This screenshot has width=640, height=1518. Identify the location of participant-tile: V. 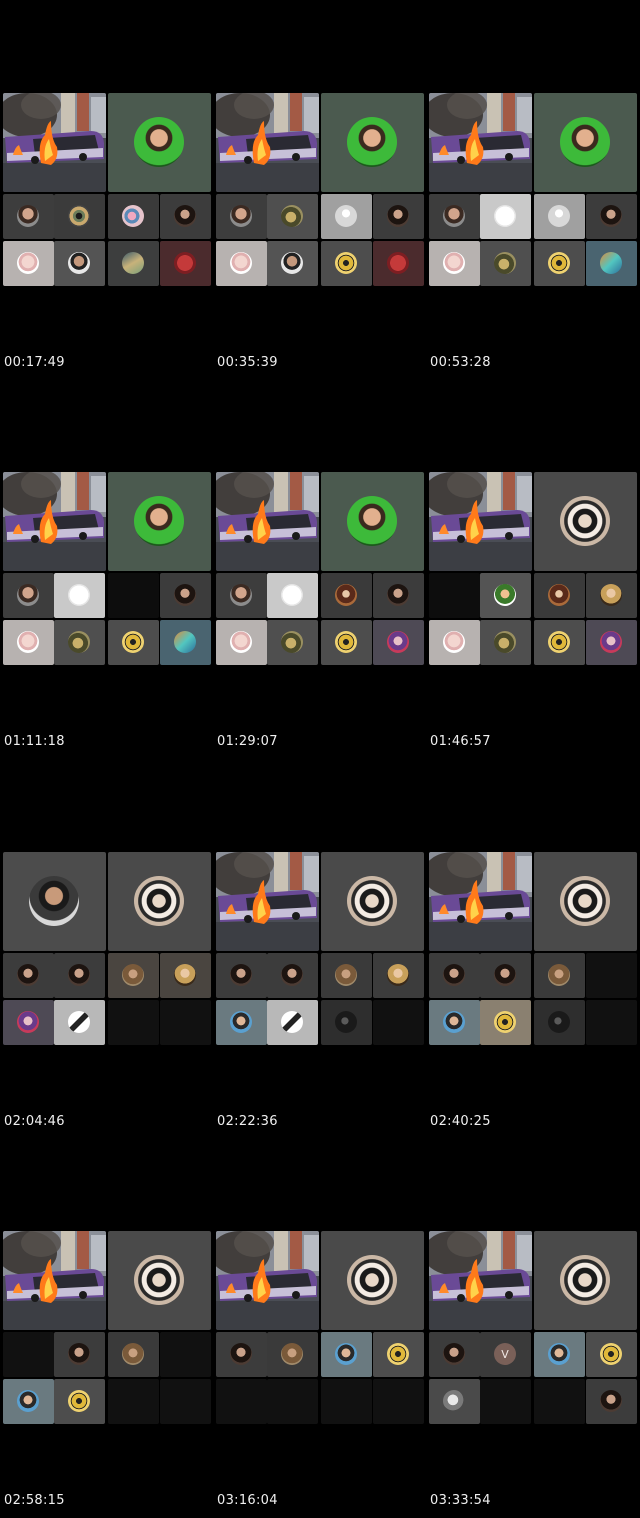
(505, 1354).